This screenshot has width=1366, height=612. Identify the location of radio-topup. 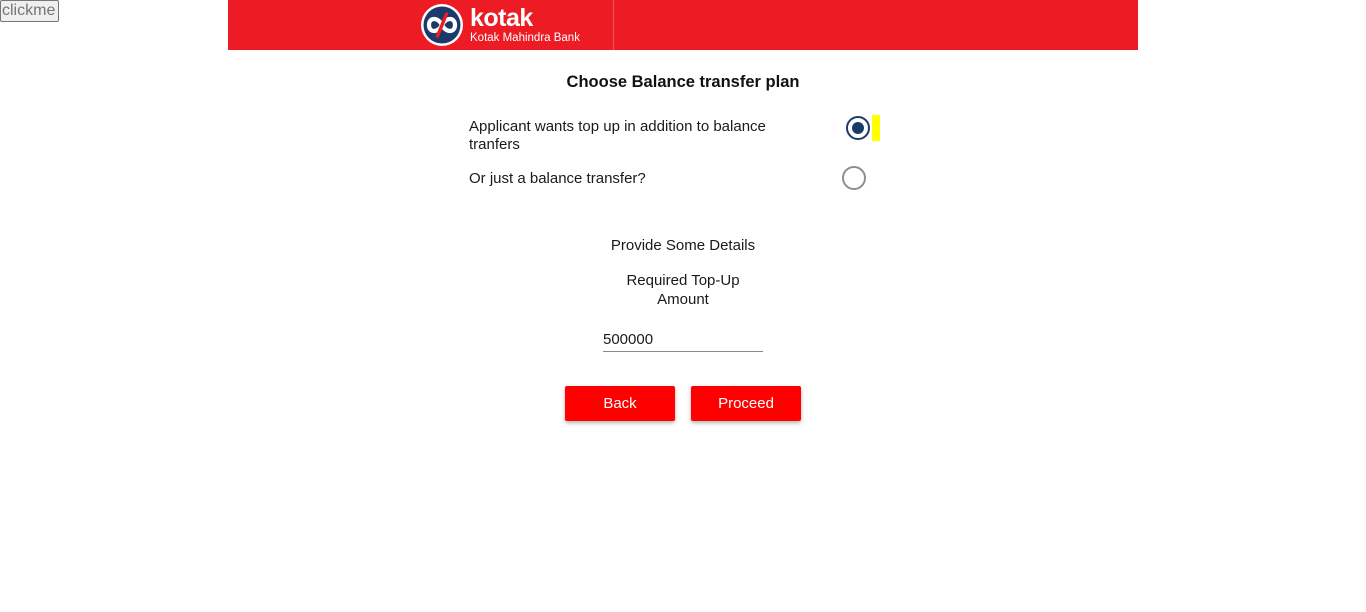
(858, 128).